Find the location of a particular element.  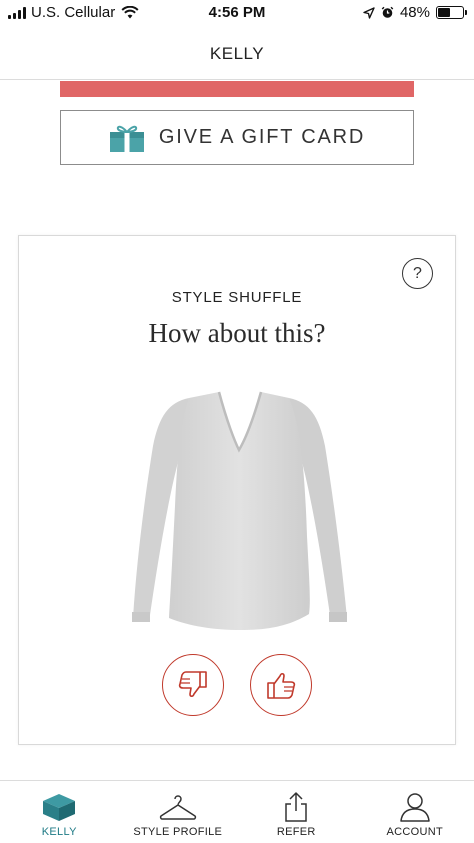

battery-percent: 48% is located at coordinates (414, 12).